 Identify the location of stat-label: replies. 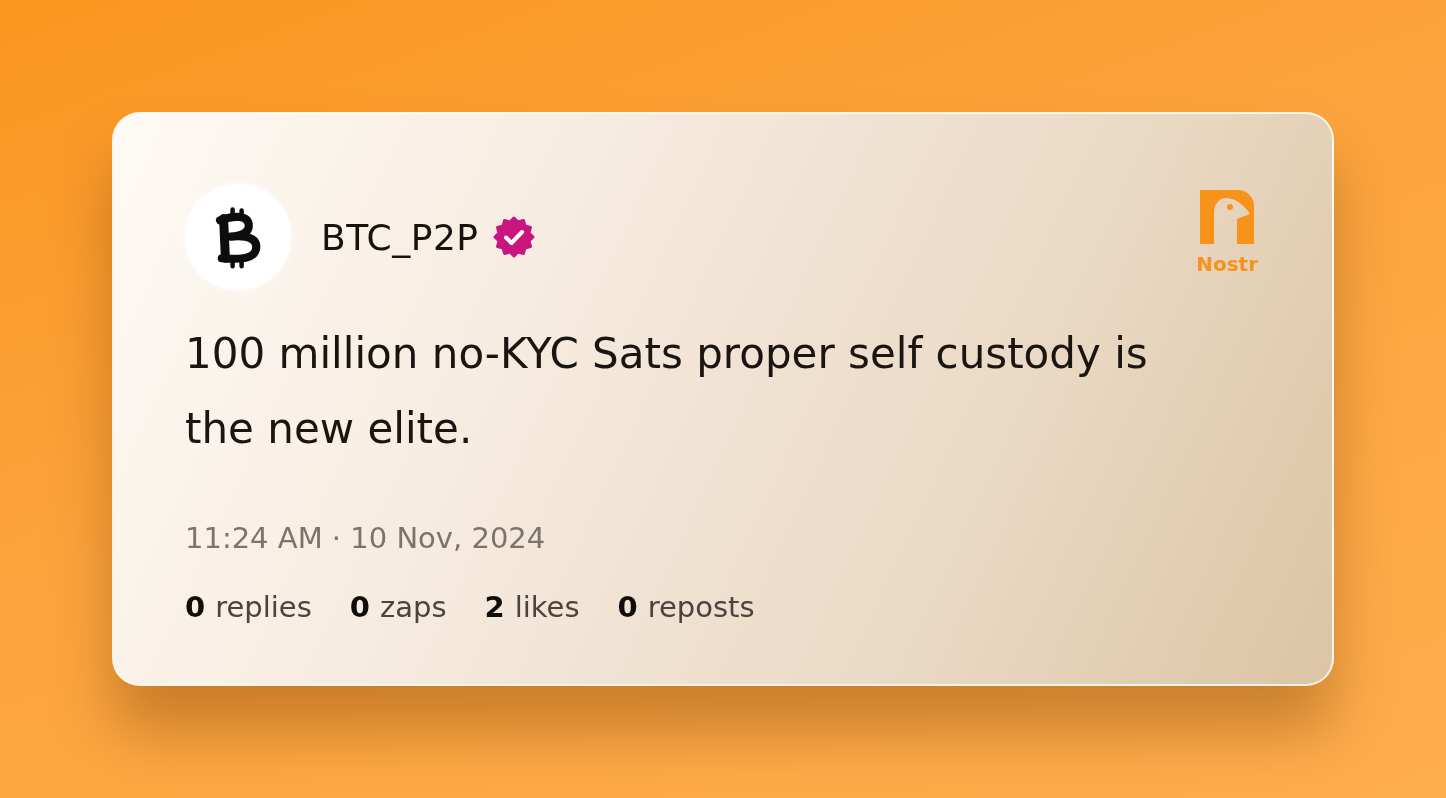
(263, 607).